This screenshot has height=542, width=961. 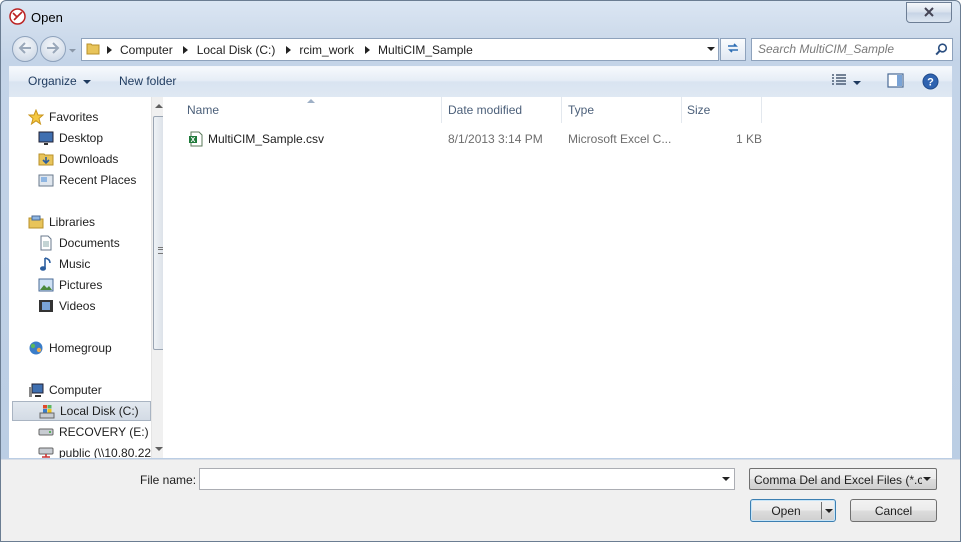 I want to click on nav-label: Homegroup, so click(x=80, y=348).